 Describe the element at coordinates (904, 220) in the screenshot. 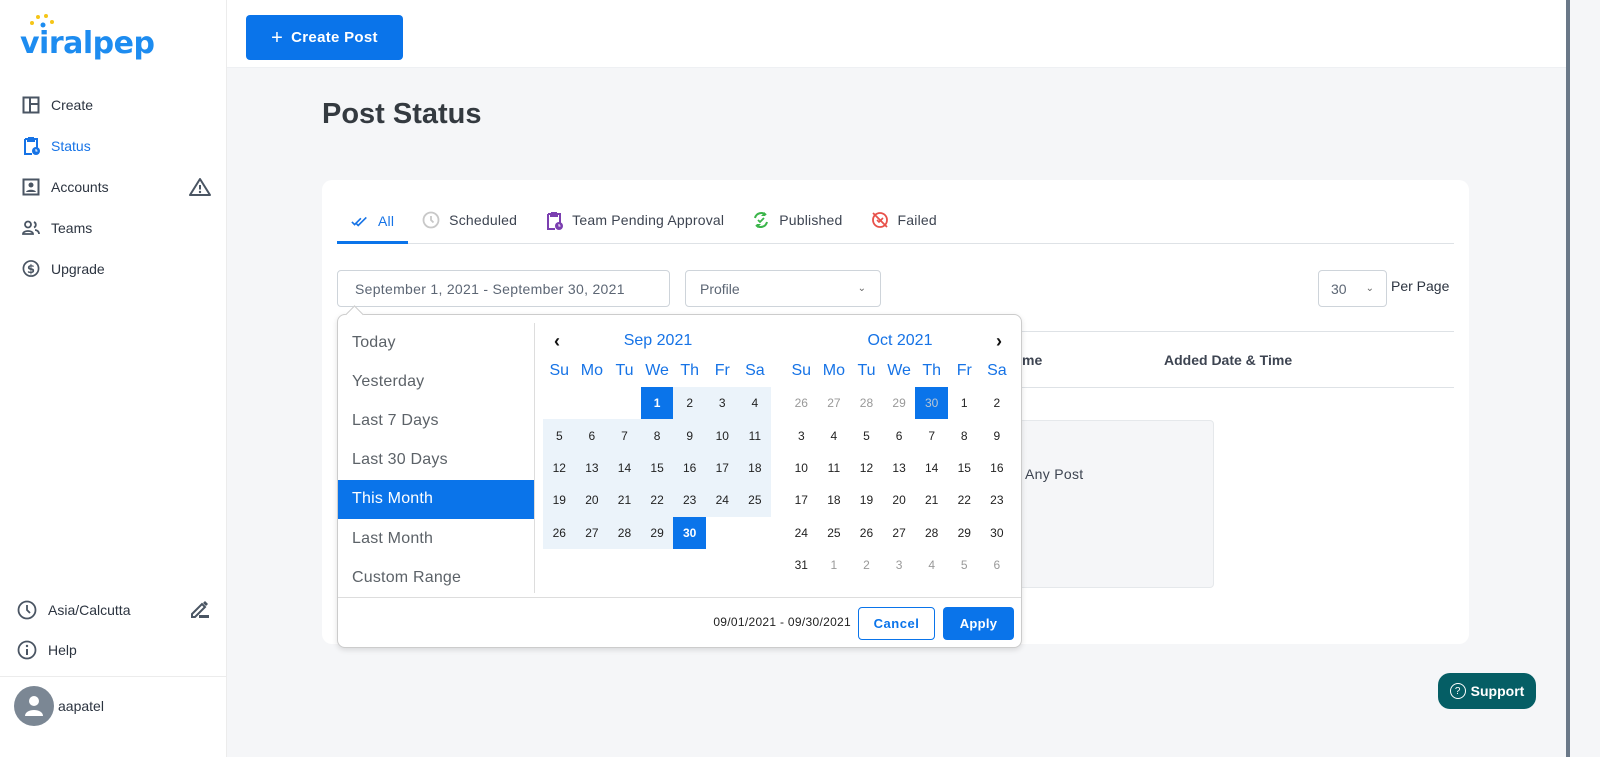

I see `tab-failed: Failed` at that location.